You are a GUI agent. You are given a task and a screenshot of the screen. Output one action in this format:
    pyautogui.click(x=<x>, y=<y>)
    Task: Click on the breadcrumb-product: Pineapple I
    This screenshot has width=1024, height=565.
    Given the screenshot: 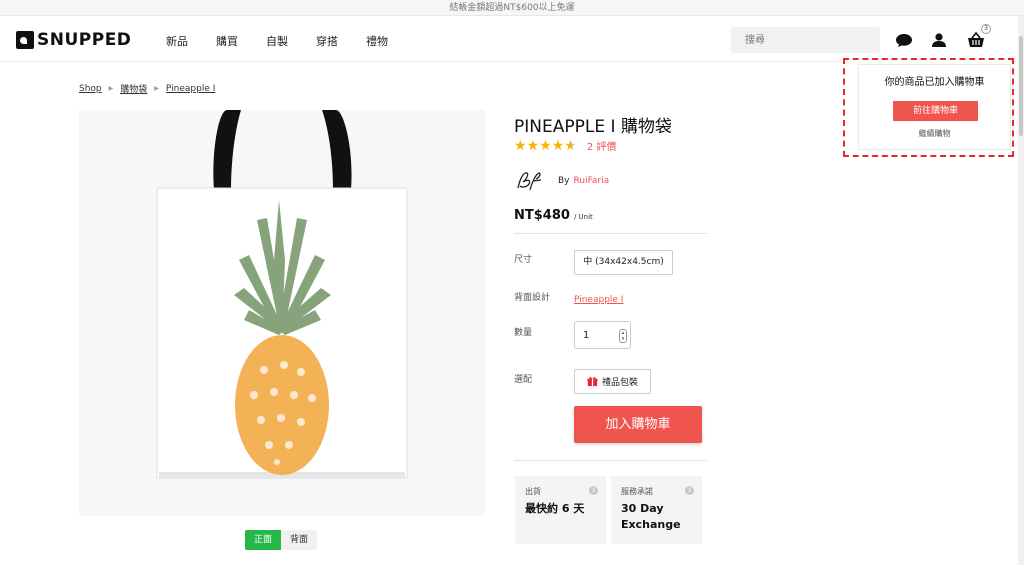 What is the action you would take?
    pyautogui.click(x=190, y=89)
    